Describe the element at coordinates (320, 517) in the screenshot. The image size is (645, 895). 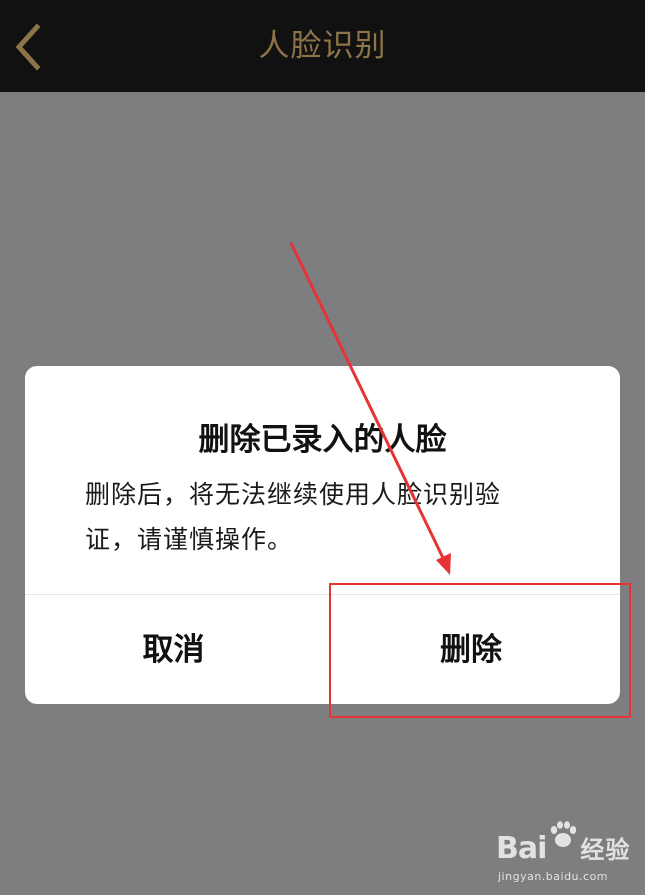
I see `dialog-message: 删除后，将无法继续使用人脸识别验 证，请谨慎操作。` at that location.